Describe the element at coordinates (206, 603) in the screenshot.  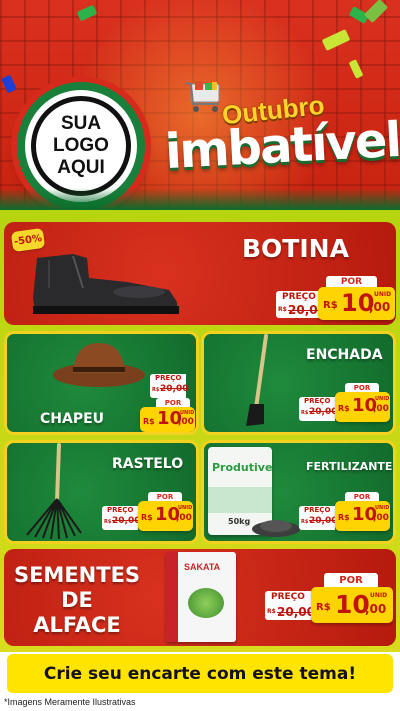
I see `lettuce-icon` at that location.